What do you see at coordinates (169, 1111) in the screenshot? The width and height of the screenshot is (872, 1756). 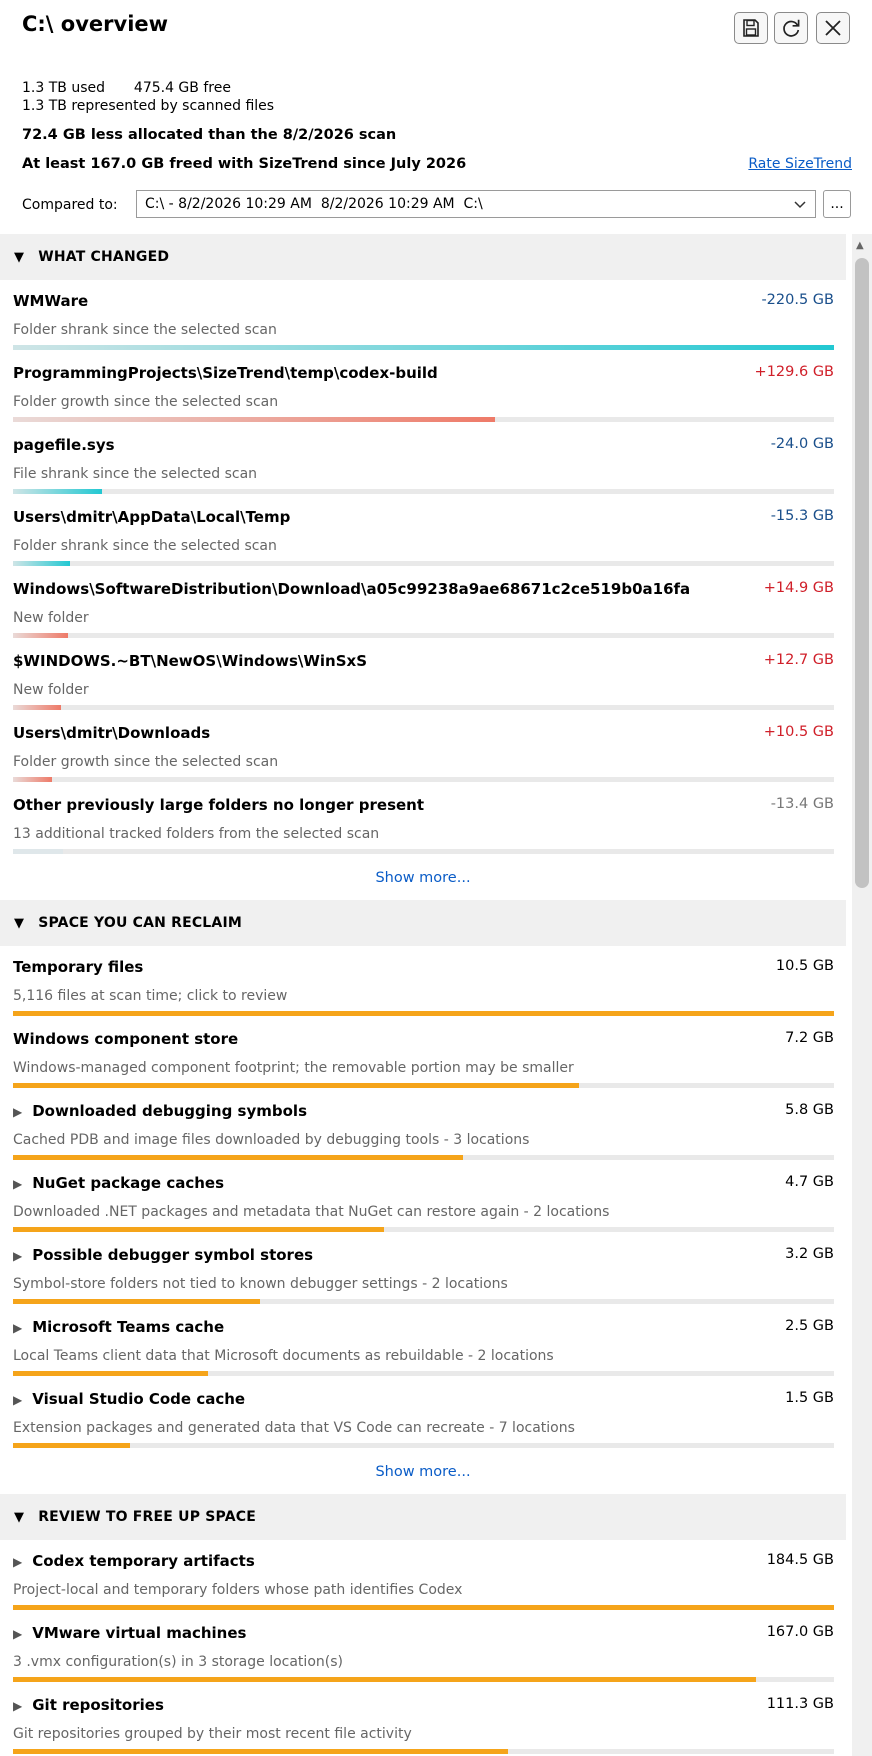 I see `item-name-text: Downloaded debugging symbols` at bounding box center [169, 1111].